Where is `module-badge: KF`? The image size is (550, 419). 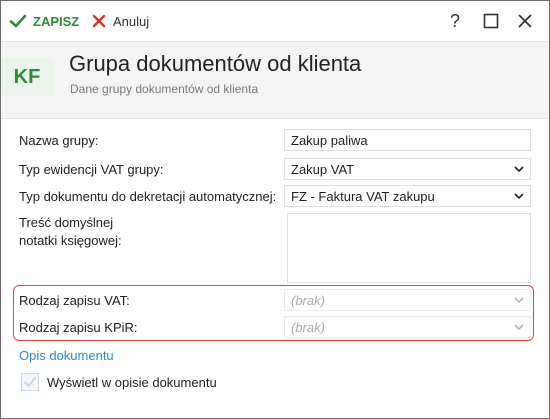 module-badge: KF is located at coordinates (27, 77).